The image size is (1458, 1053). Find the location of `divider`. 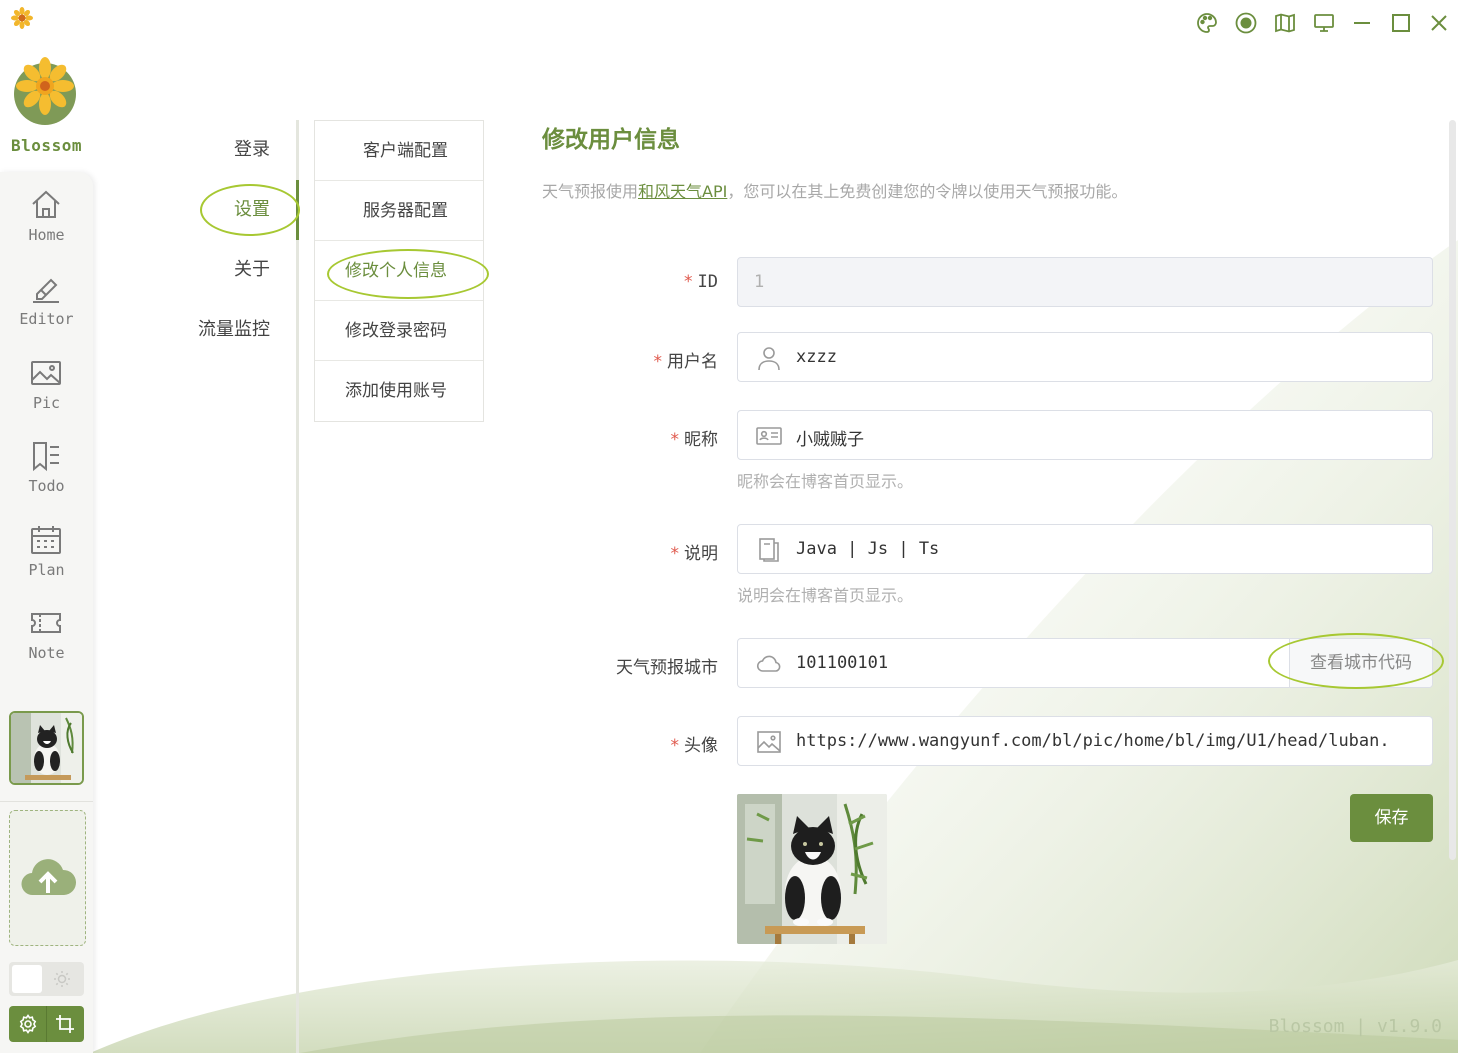

divider is located at coordinates (46, 801).